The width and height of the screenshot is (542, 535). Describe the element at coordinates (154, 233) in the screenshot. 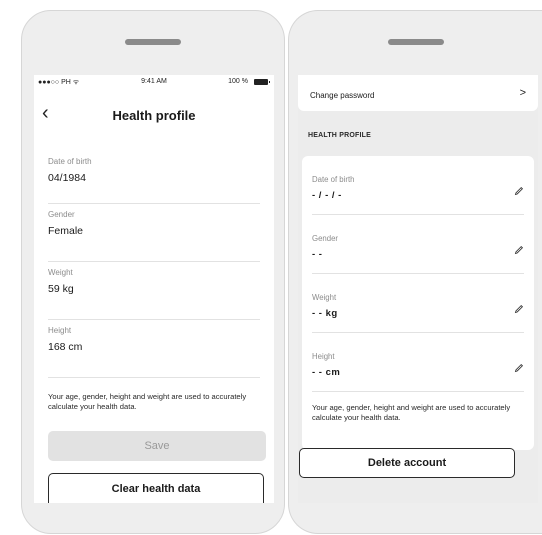

I see `field-gender: Gender Female` at that location.